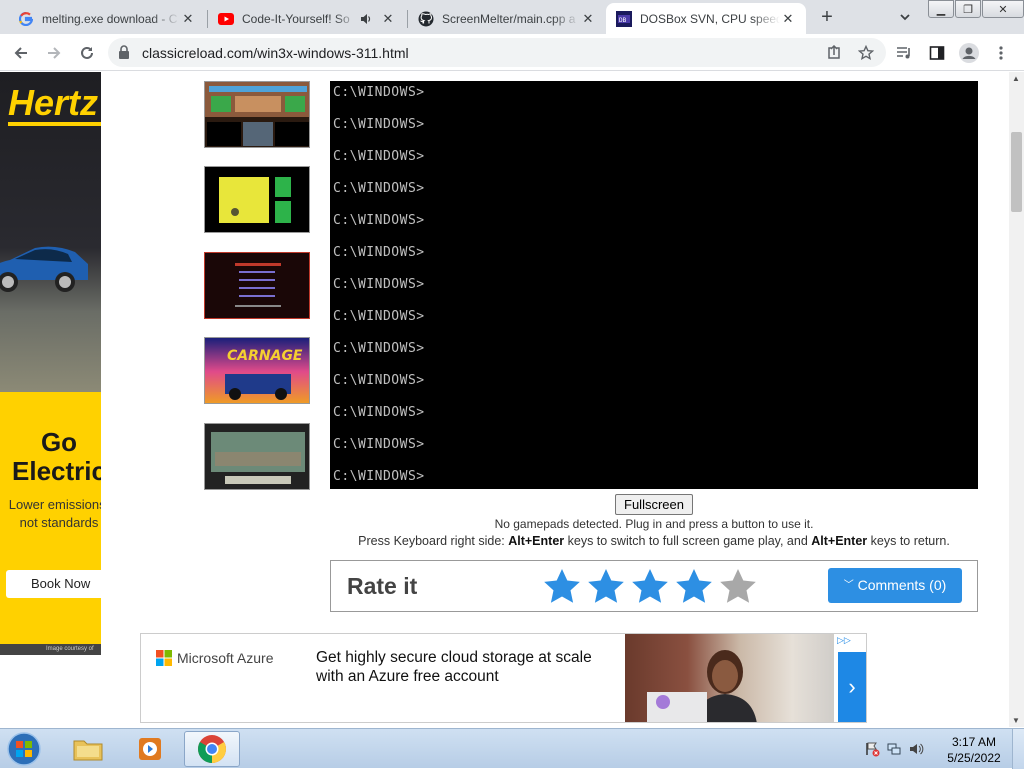 The image size is (1024, 772). Describe the element at coordinates (1016, 172) in the screenshot. I see `scroll-thumb` at that location.